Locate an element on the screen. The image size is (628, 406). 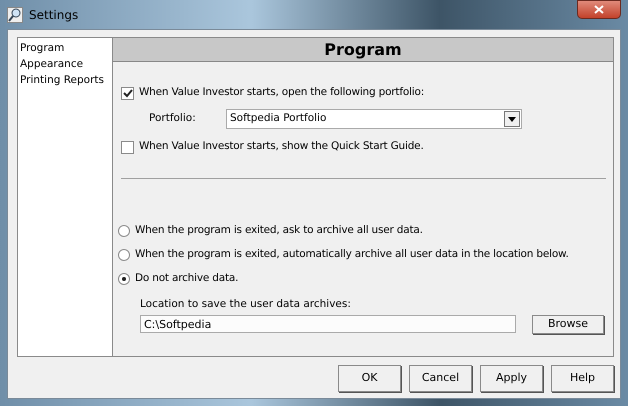
close-button is located at coordinates (599, 9).